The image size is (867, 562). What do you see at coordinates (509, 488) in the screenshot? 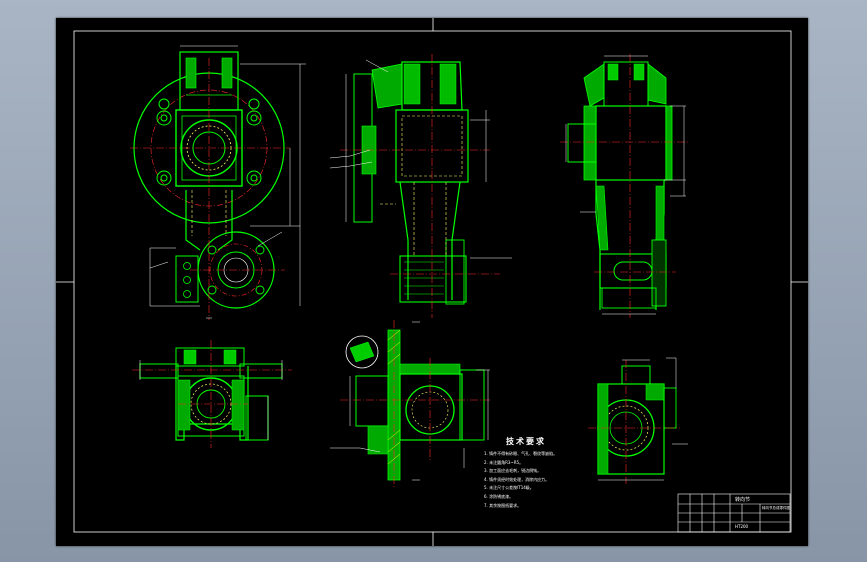
I see `note-line: 5. 未注尺寸公差按IT14级。` at bounding box center [509, 488].